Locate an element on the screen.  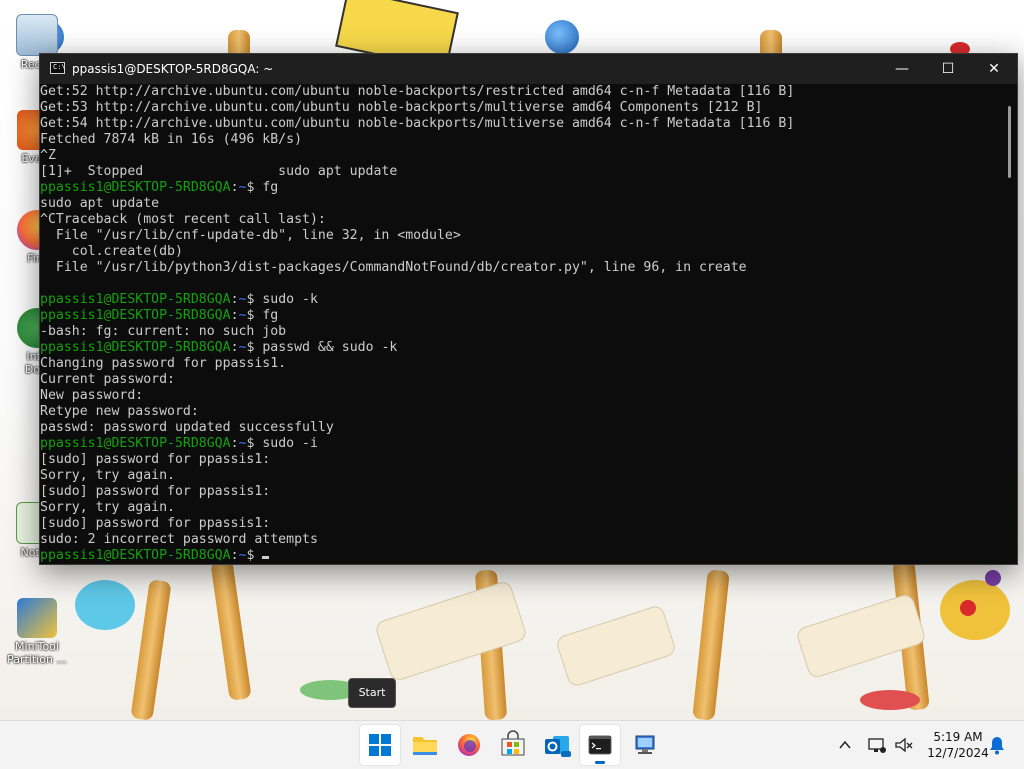
minimize-button: — is located at coordinates (902, 69).